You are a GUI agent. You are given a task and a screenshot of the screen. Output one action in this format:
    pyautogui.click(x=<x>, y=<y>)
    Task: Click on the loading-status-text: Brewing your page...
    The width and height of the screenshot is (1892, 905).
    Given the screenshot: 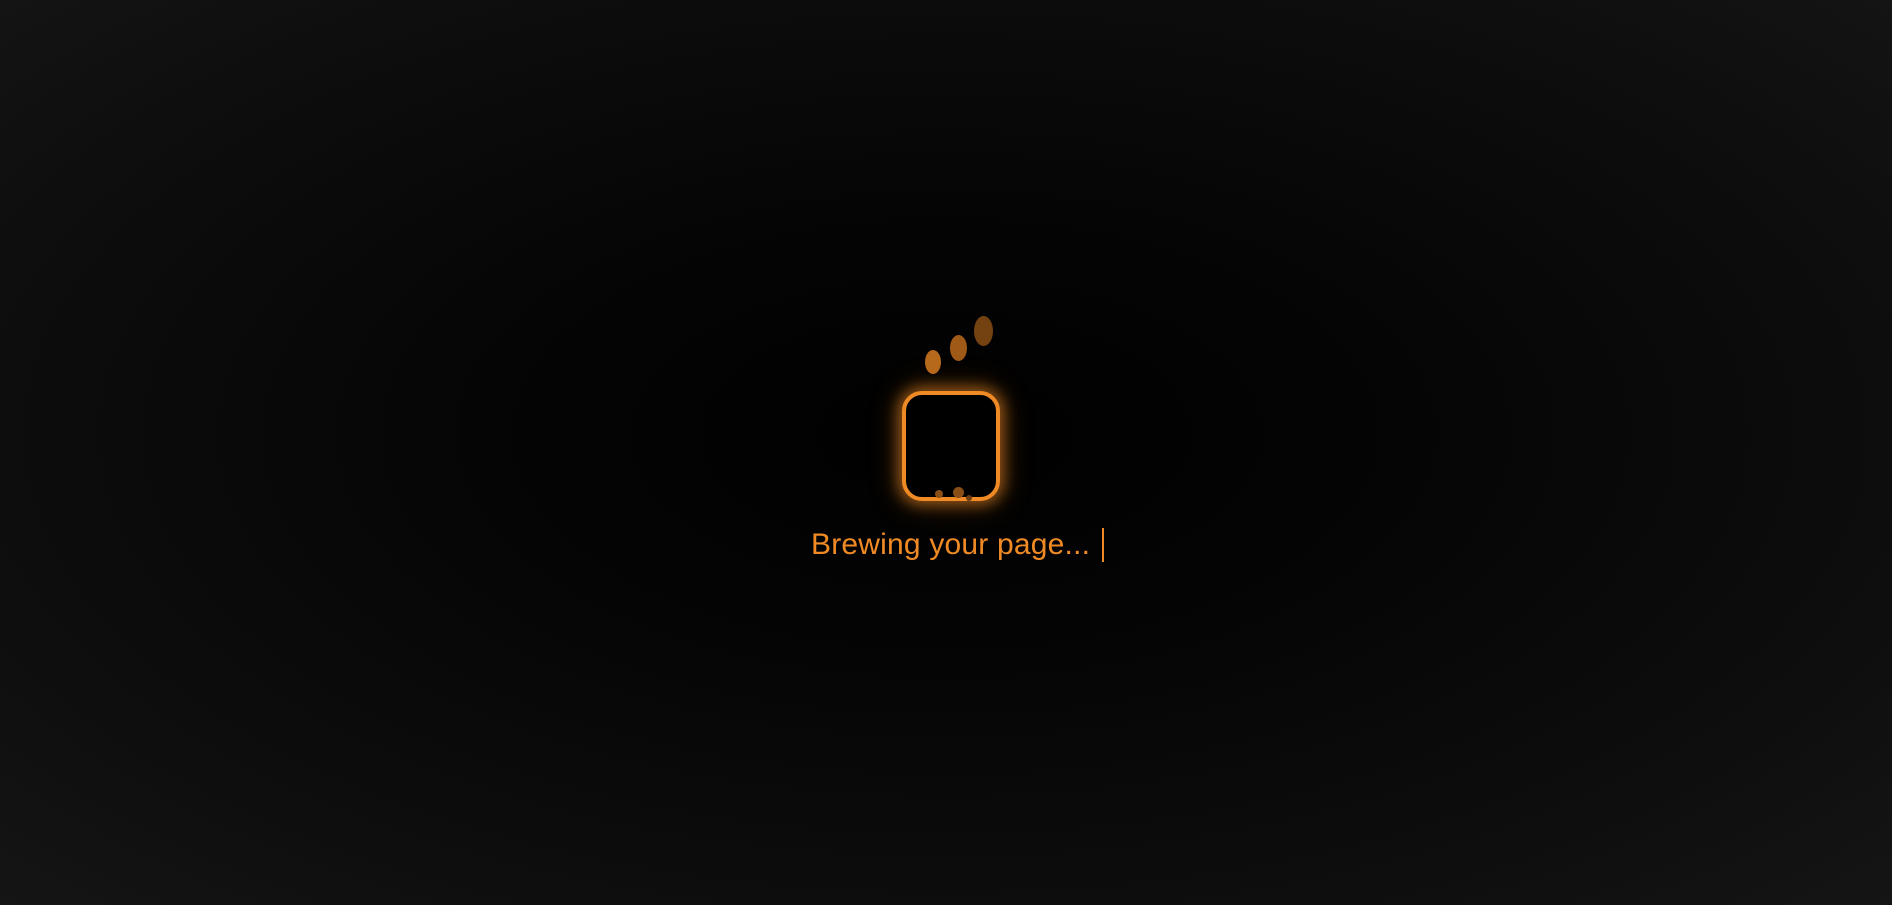 What is the action you would take?
    pyautogui.click(x=951, y=544)
    